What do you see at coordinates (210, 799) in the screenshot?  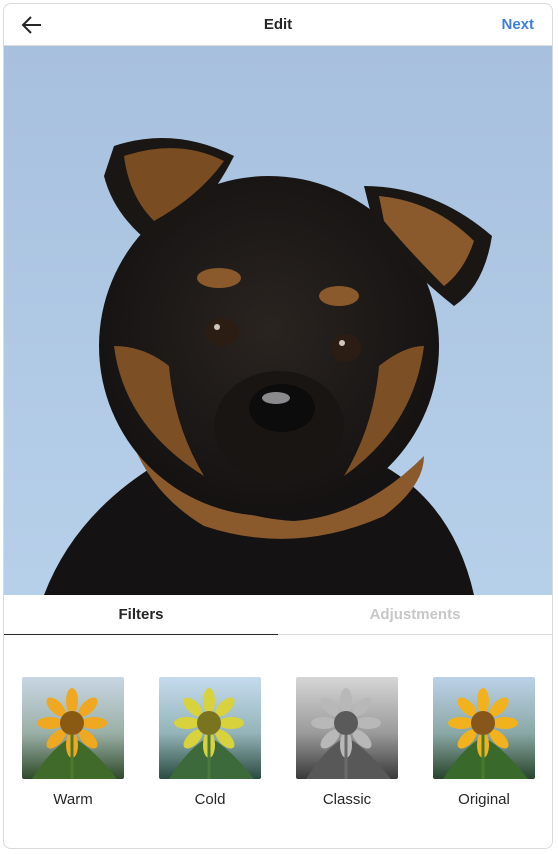 I see `filter-label: Cold` at bounding box center [210, 799].